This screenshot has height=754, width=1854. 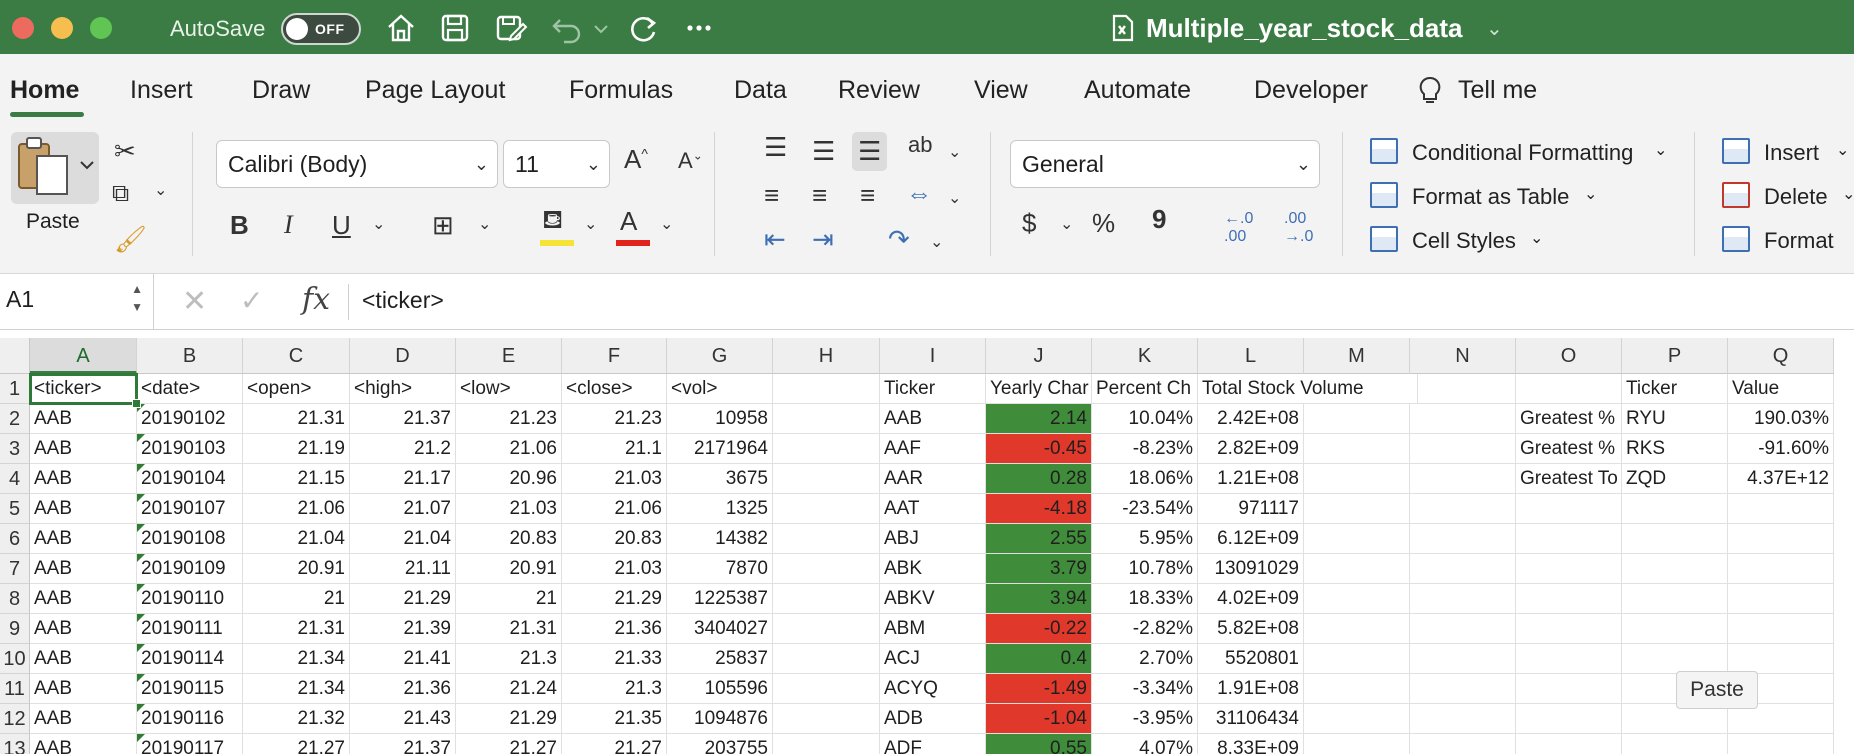 What do you see at coordinates (403, 719) in the screenshot?
I see `cell-d12: 21.43` at bounding box center [403, 719].